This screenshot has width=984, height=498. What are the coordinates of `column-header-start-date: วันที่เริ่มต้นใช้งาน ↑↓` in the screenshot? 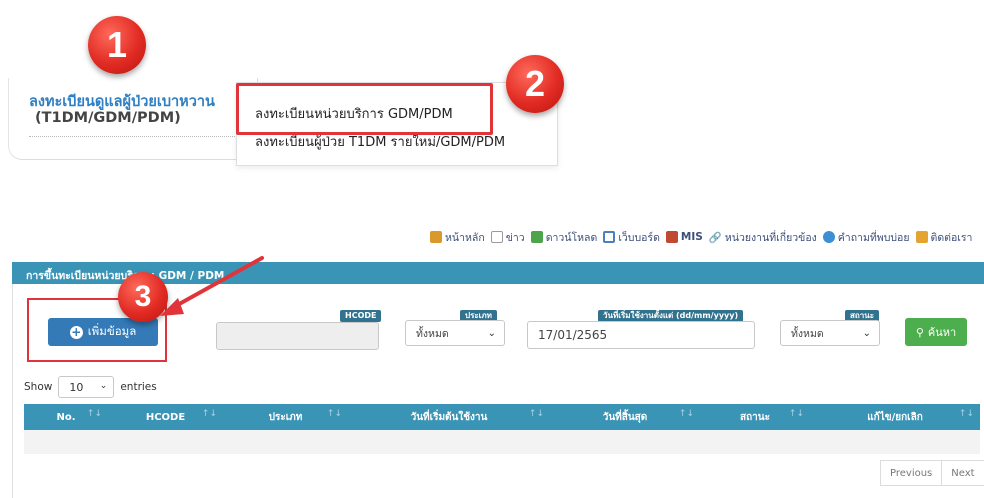 It's located at (449, 417).